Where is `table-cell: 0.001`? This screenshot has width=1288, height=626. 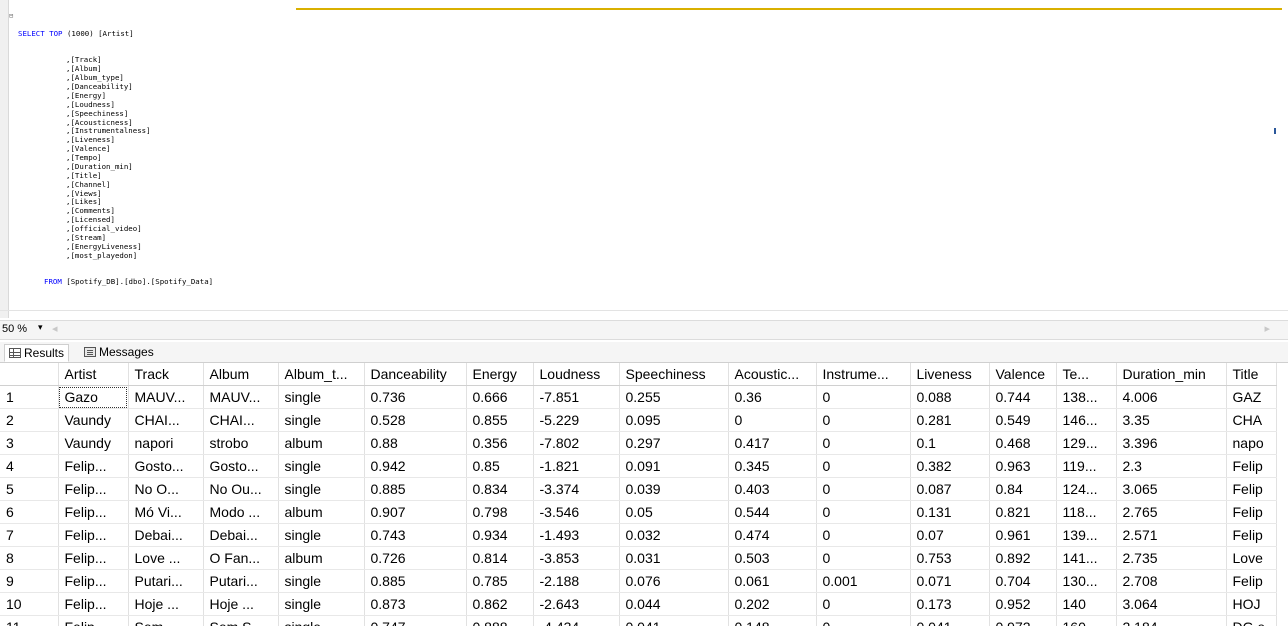 table-cell: 0.001 is located at coordinates (863, 581).